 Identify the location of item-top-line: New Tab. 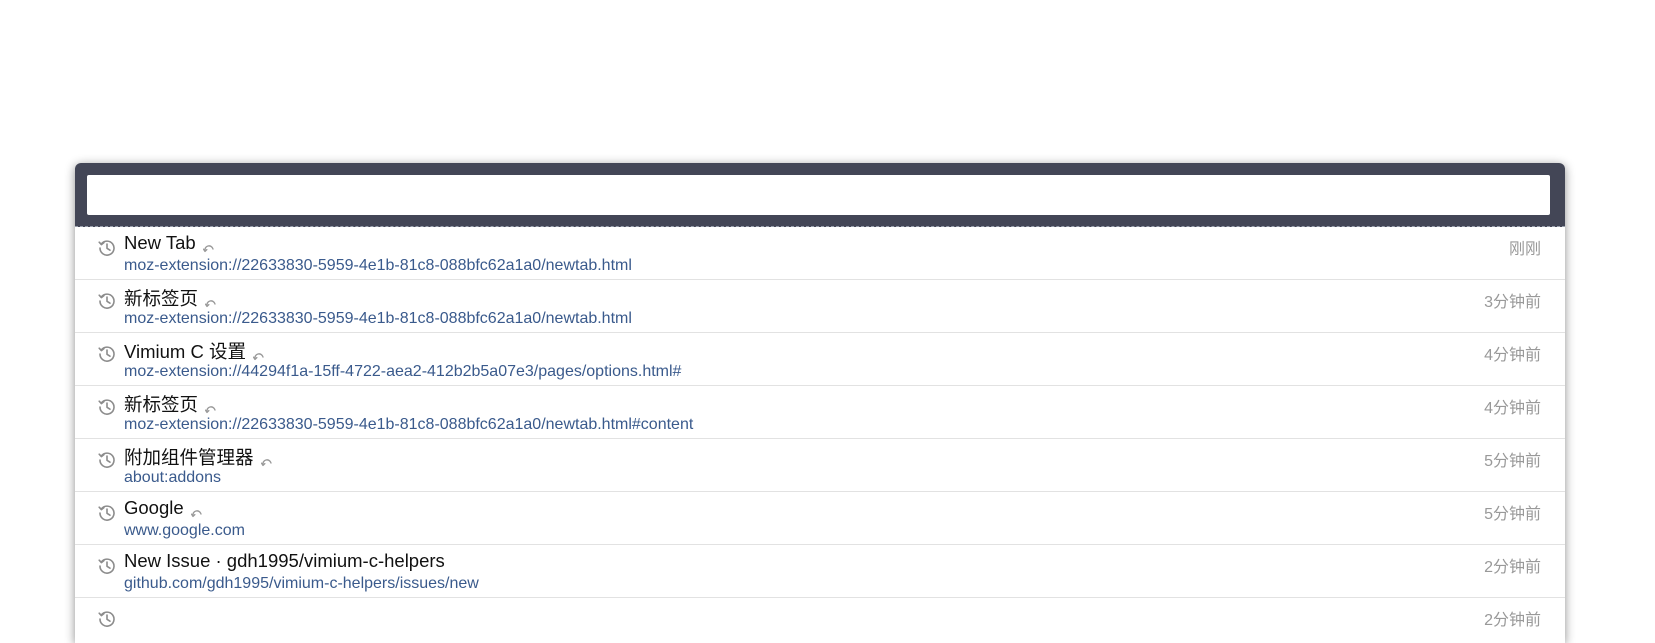
(169, 243).